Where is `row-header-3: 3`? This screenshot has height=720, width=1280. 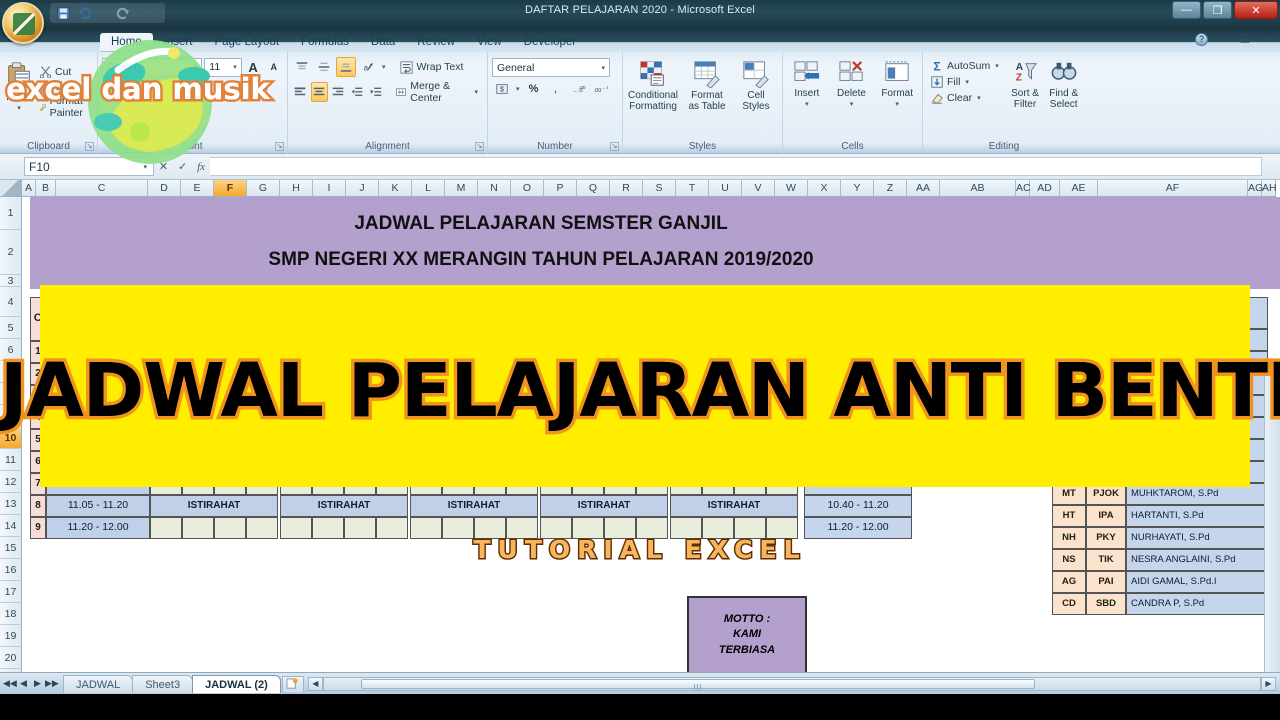
row-header-3: 3 is located at coordinates (11, 281).